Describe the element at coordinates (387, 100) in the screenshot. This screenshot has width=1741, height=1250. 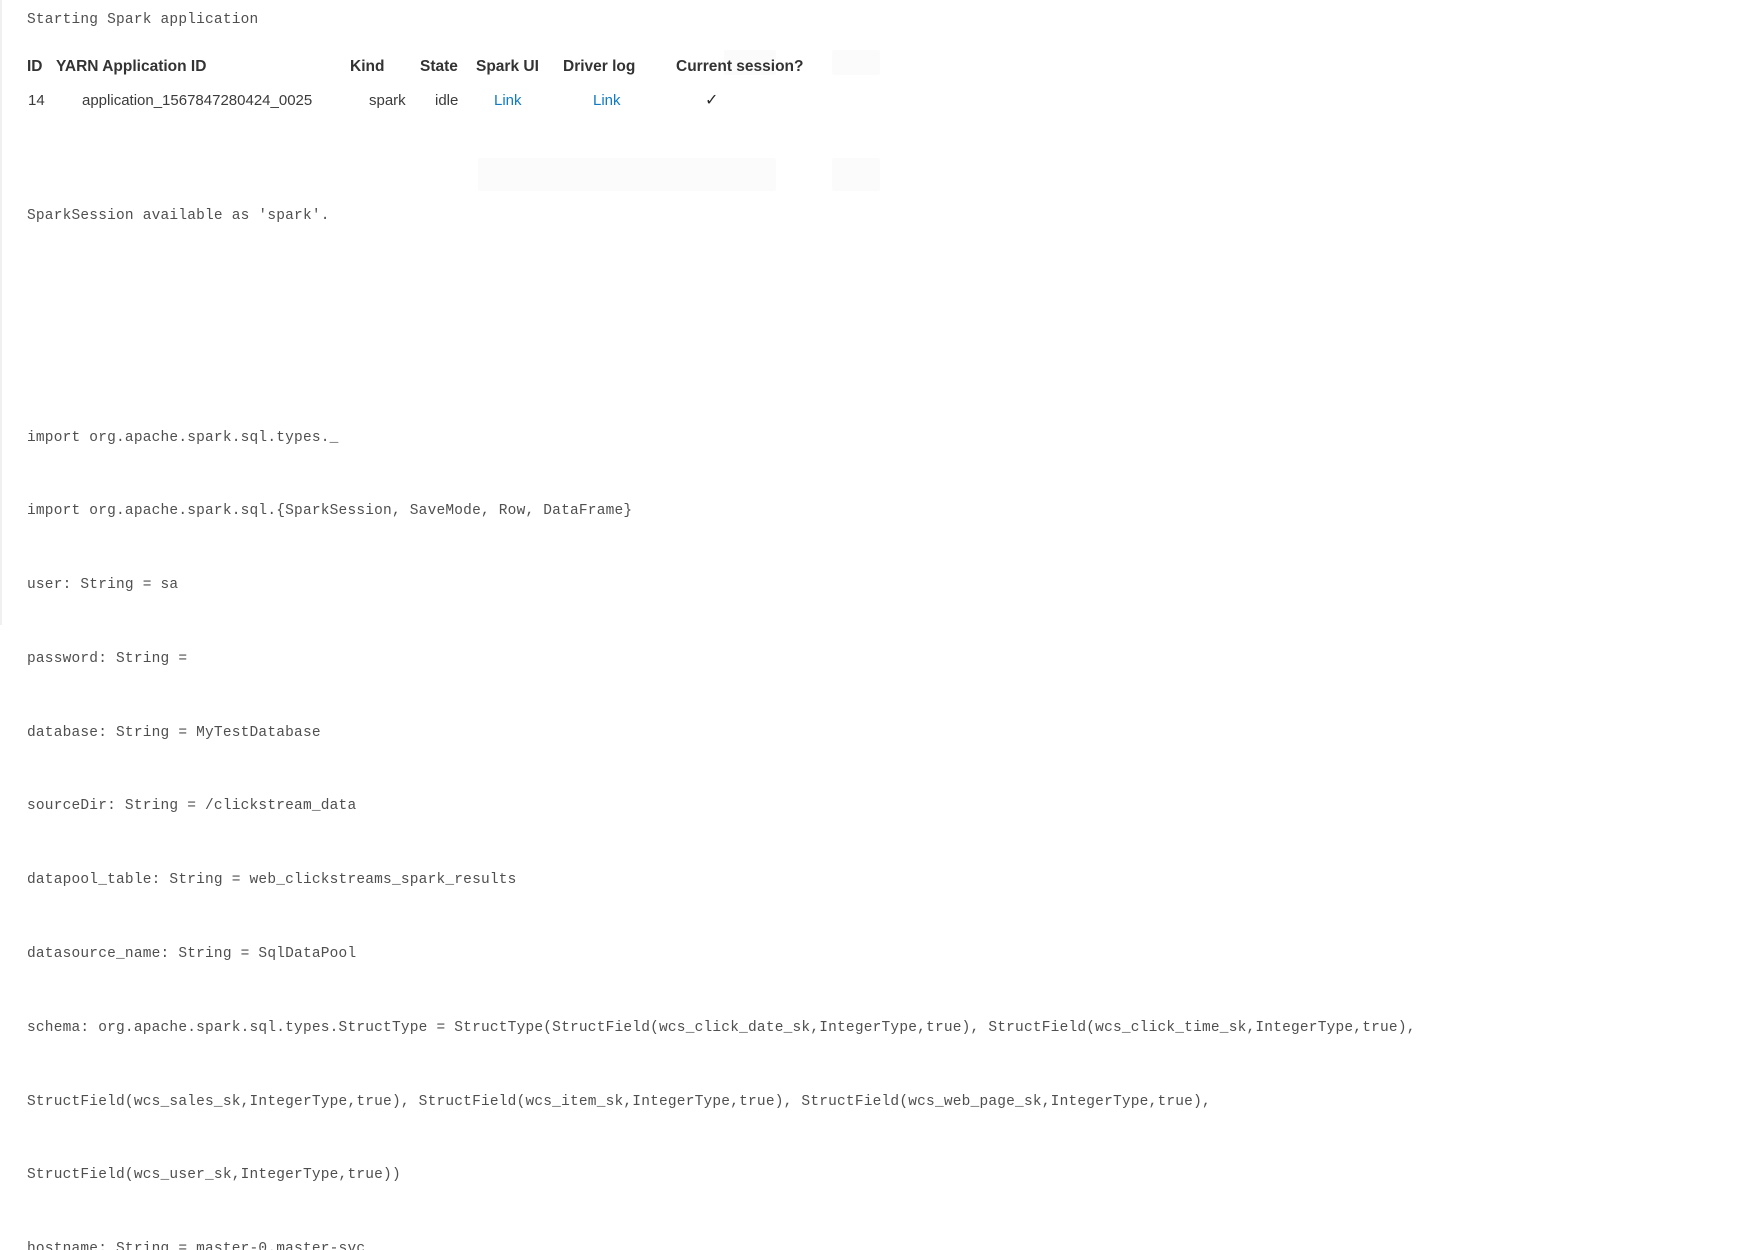
I see `cell-kind: spark` at that location.